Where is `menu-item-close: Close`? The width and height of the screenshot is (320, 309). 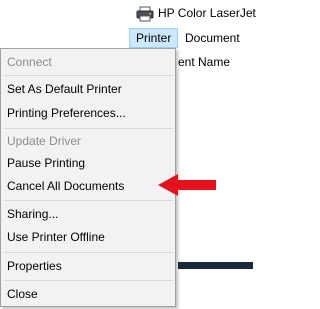 menu-item-close: Close is located at coordinates (22, 294).